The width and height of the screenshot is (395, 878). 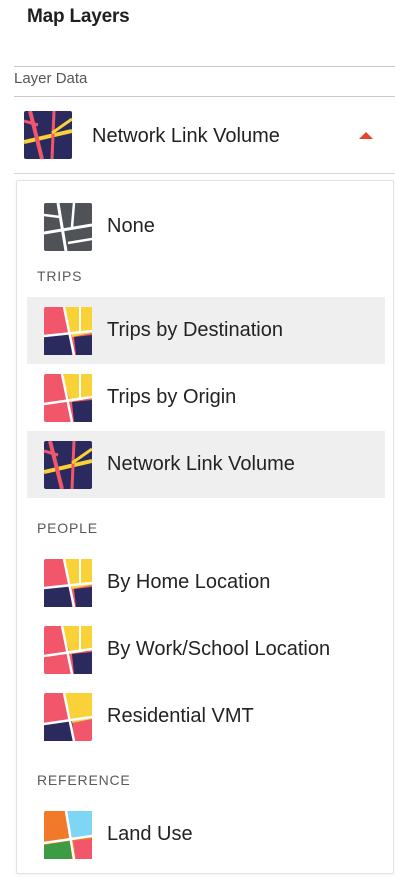 I want to click on menu-item-label: Trips by Origin, so click(x=172, y=397).